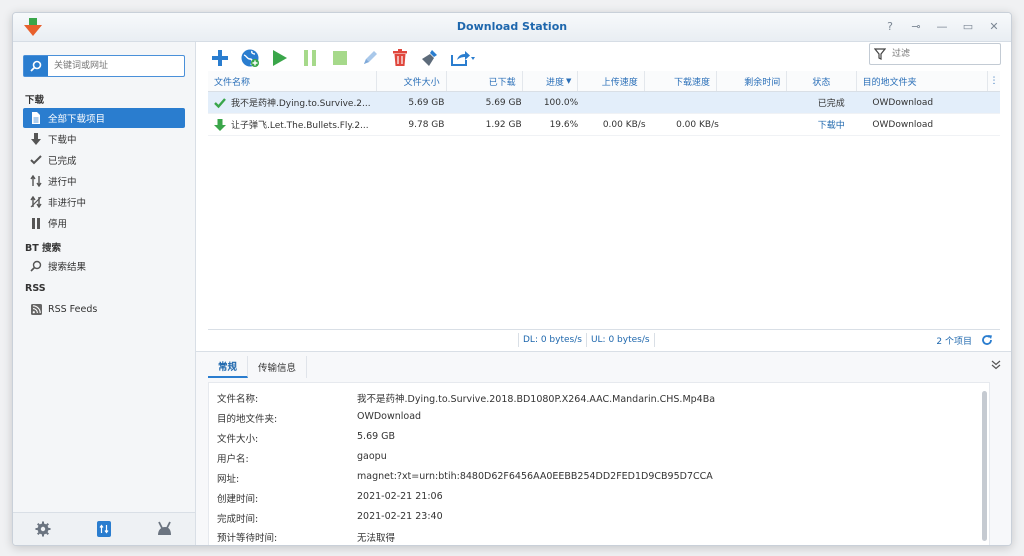 This screenshot has height=556, width=1024. What do you see at coordinates (611, 81) in the screenshot?
I see `header-upload-speed: 上传速度` at bounding box center [611, 81].